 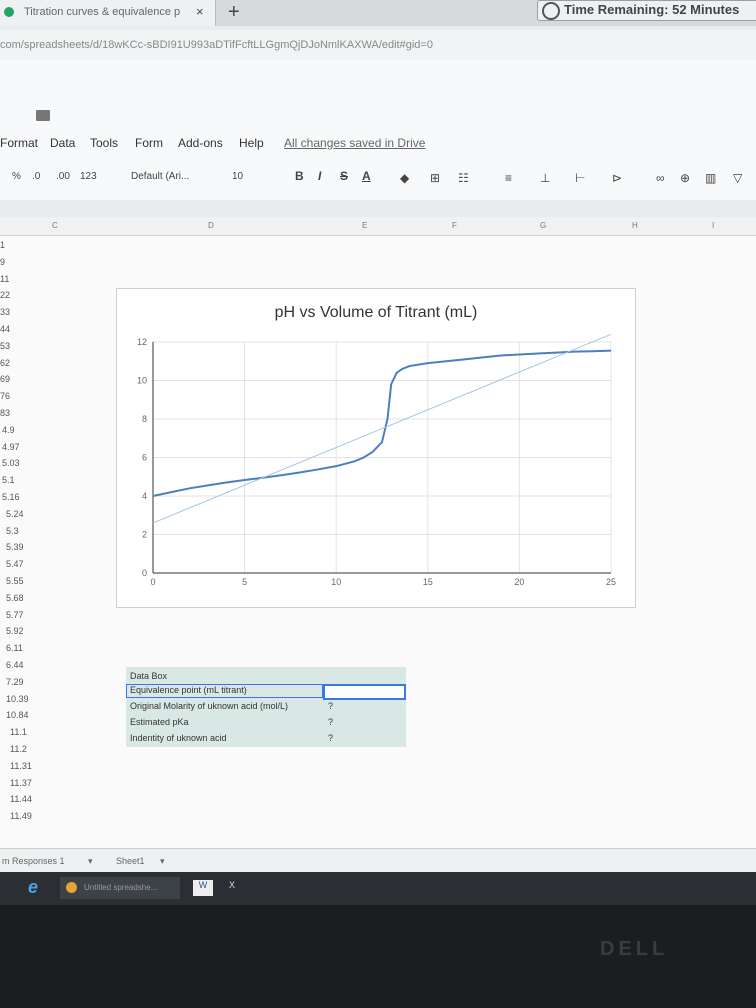 I want to click on column-header-g: G, so click(x=543, y=225).